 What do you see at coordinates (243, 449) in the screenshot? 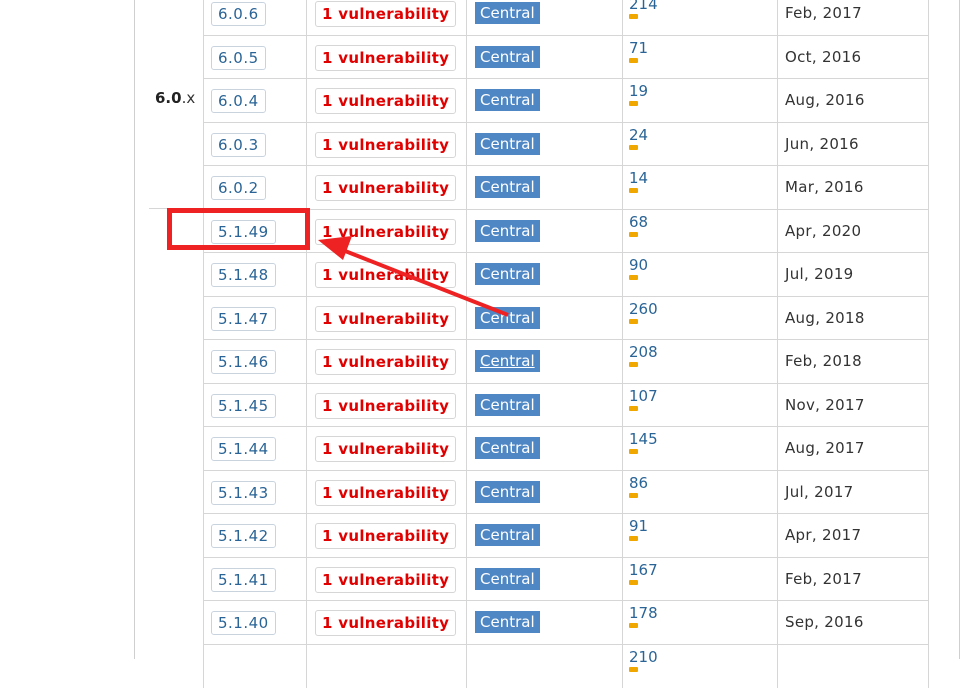
I see `version-link: 5.1.44` at bounding box center [243, 449].